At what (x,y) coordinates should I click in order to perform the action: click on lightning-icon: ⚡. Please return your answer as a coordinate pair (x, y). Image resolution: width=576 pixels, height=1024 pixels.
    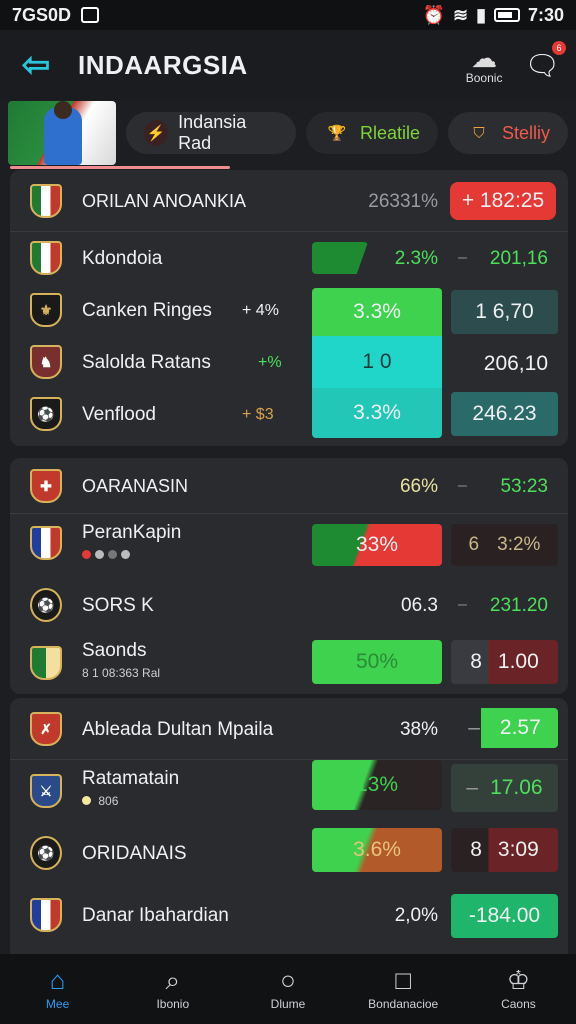
    Looking at the image, I should click on (156, 133).